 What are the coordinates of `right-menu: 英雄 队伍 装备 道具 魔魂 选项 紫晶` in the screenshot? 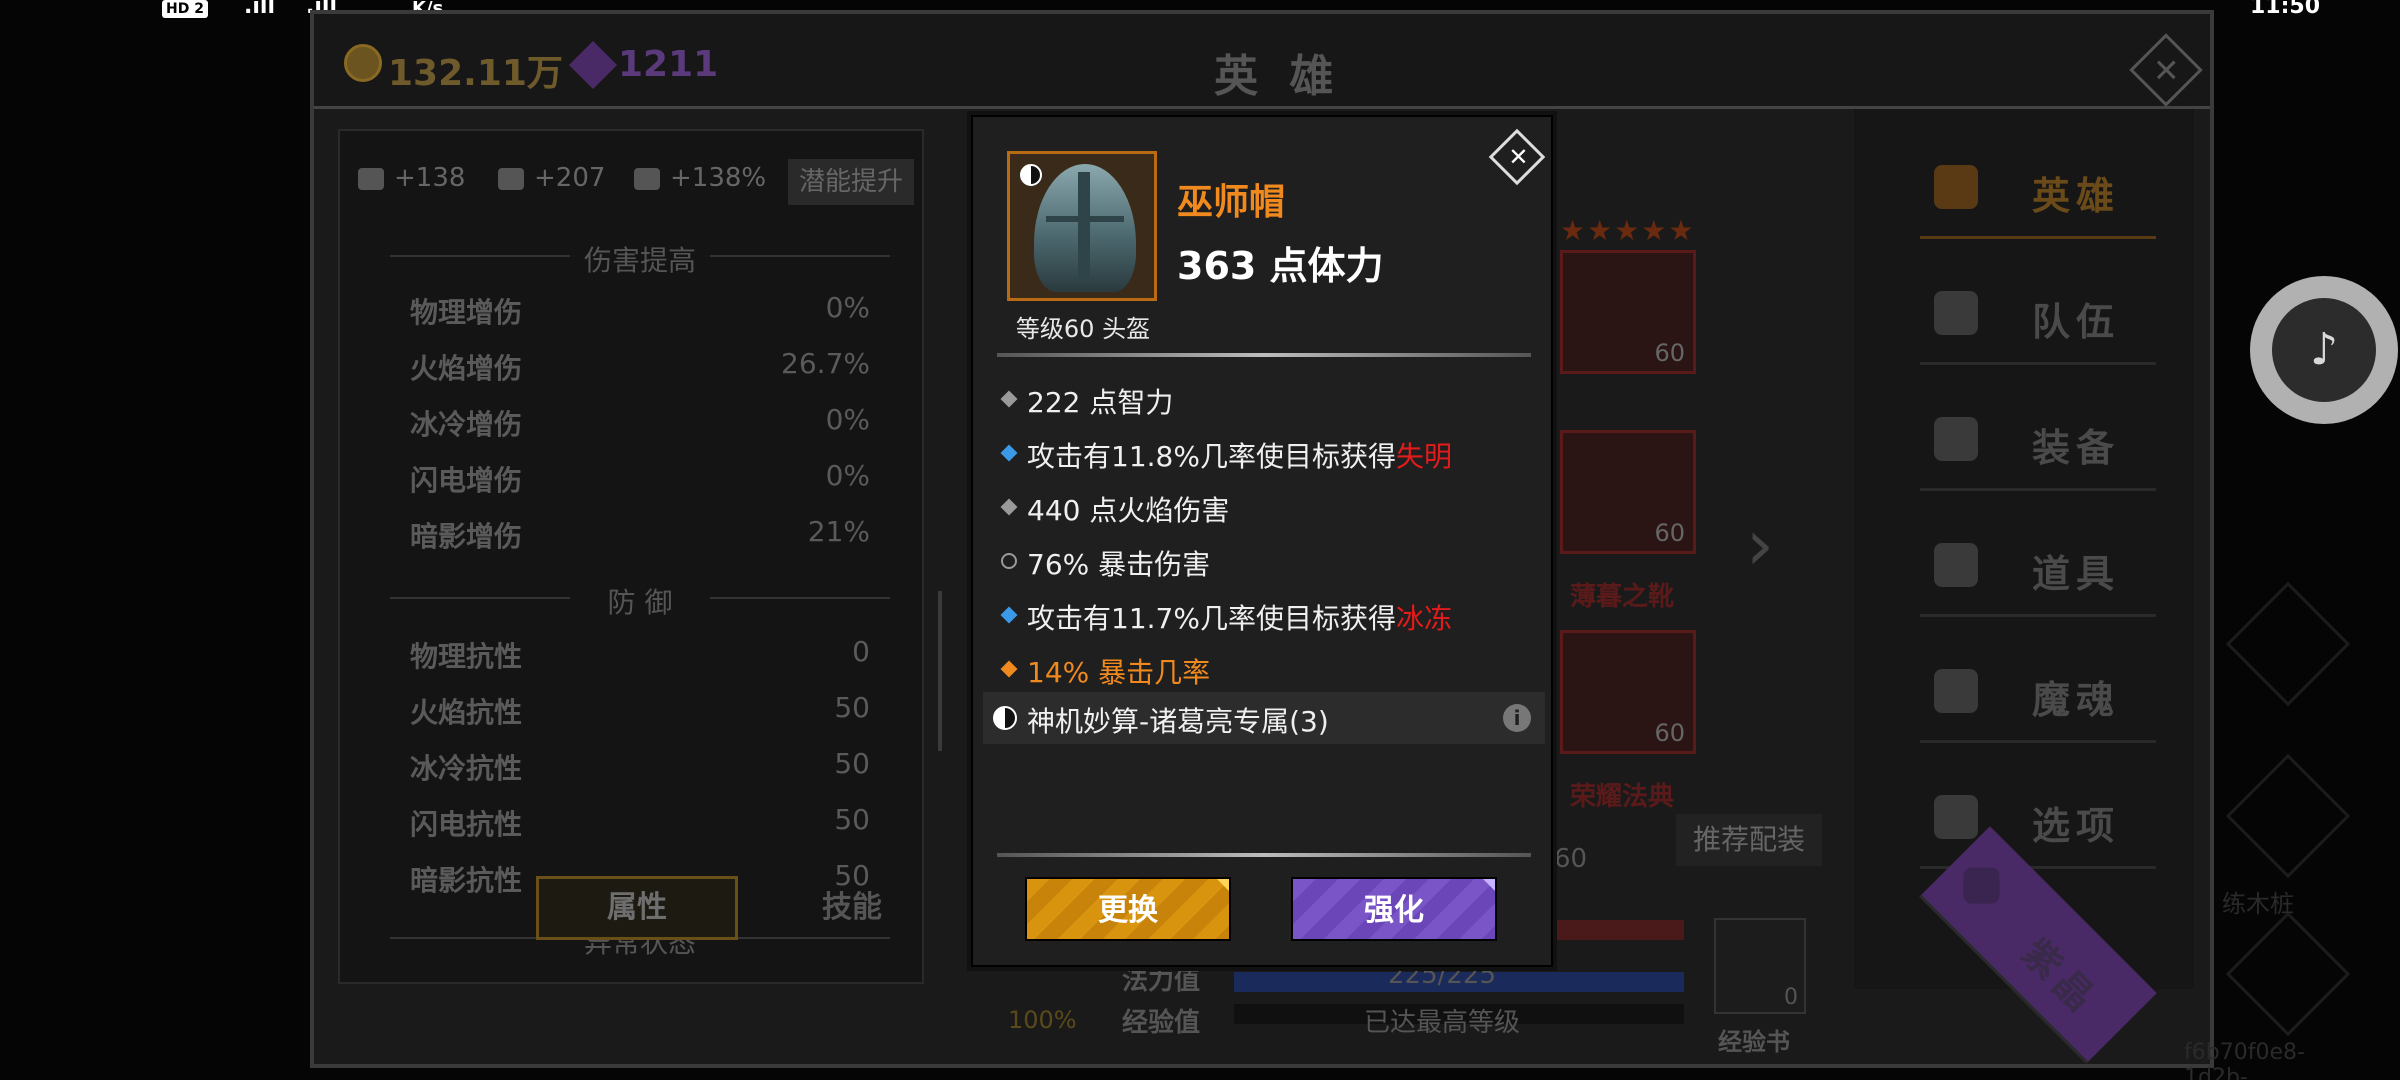 It's located at (2024, 586).